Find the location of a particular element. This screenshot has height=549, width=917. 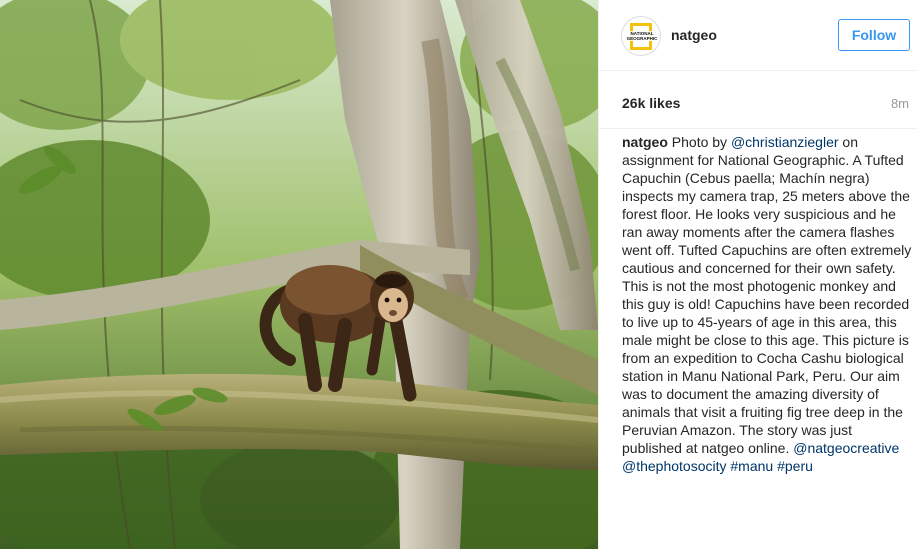

username: natgeo is located at coordinates (694, 35).